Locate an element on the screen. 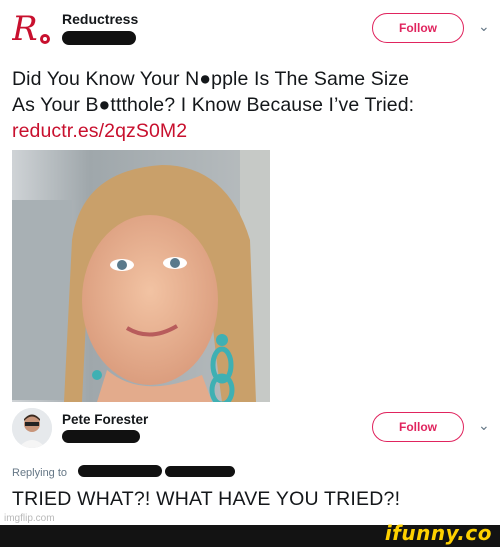 The image size is (500, 547). imgflip-watermark: imgflip.com is located at coordinates (29, 518).